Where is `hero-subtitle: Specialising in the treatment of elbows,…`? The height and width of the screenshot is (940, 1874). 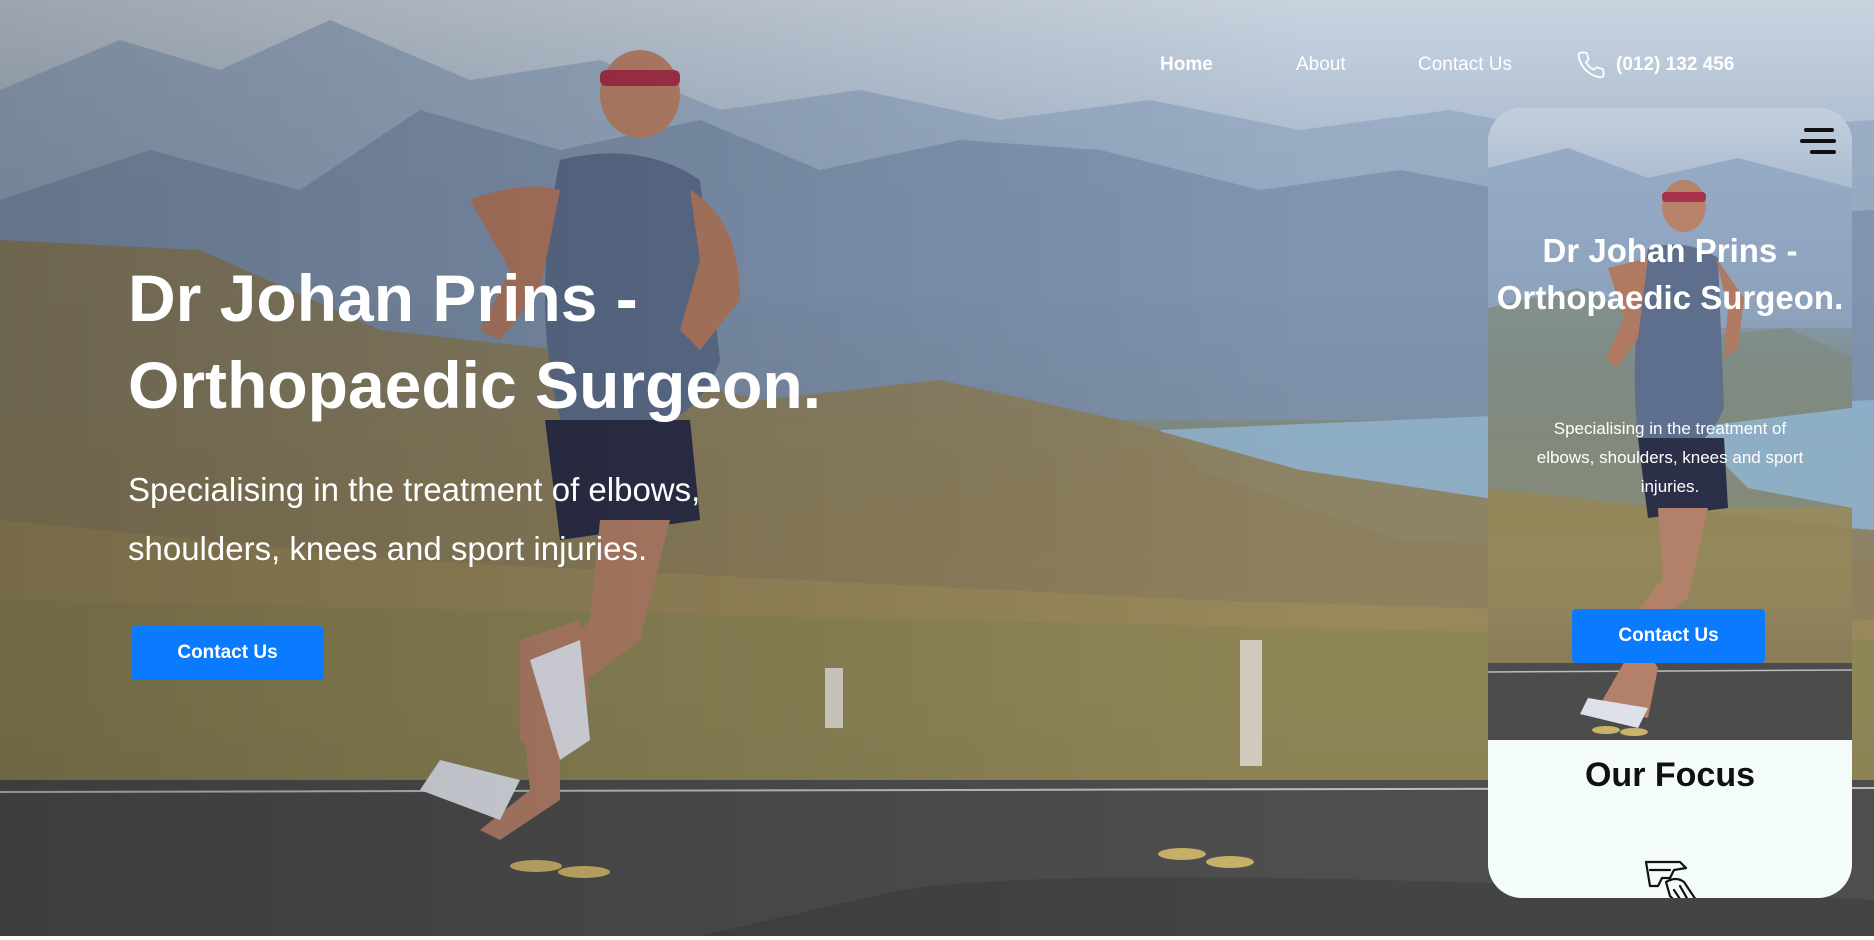
hero-subtitle: Specialising in the treatment of elbows,… is located at coordinates (414, 519).